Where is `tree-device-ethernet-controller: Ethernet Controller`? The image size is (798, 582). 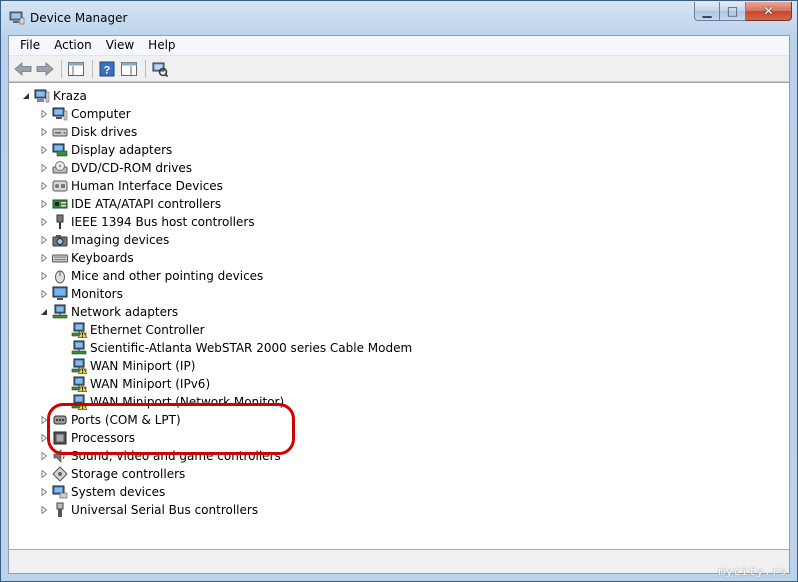
tree-device-ethernet-controller: Ethernet Controller is located at coordinates (138, 330).